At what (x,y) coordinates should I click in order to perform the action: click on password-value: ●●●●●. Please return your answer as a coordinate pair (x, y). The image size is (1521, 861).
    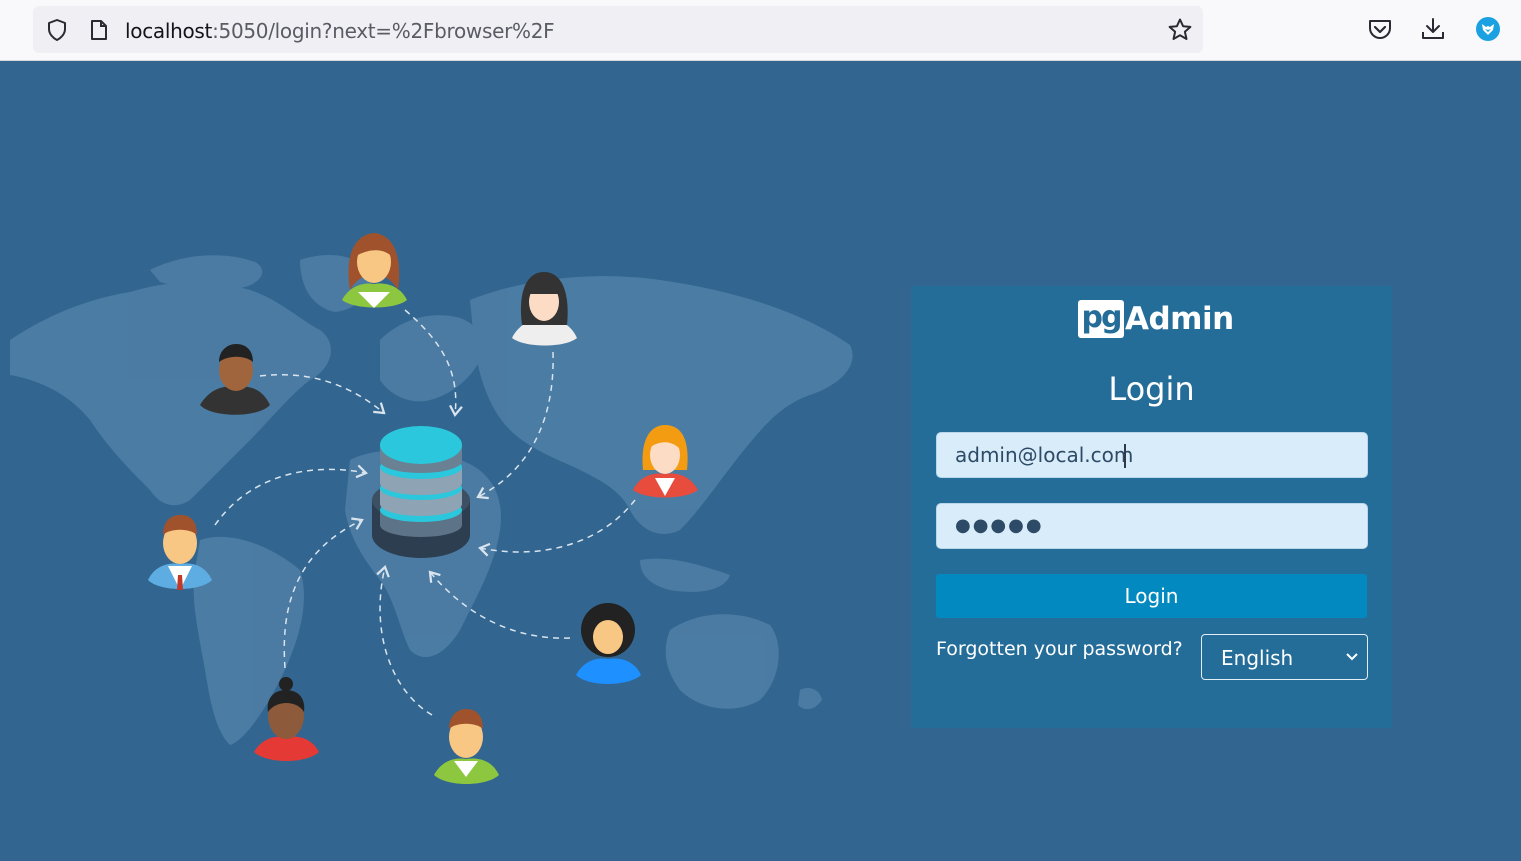
    Looking at the image, I should click on (999, 525).